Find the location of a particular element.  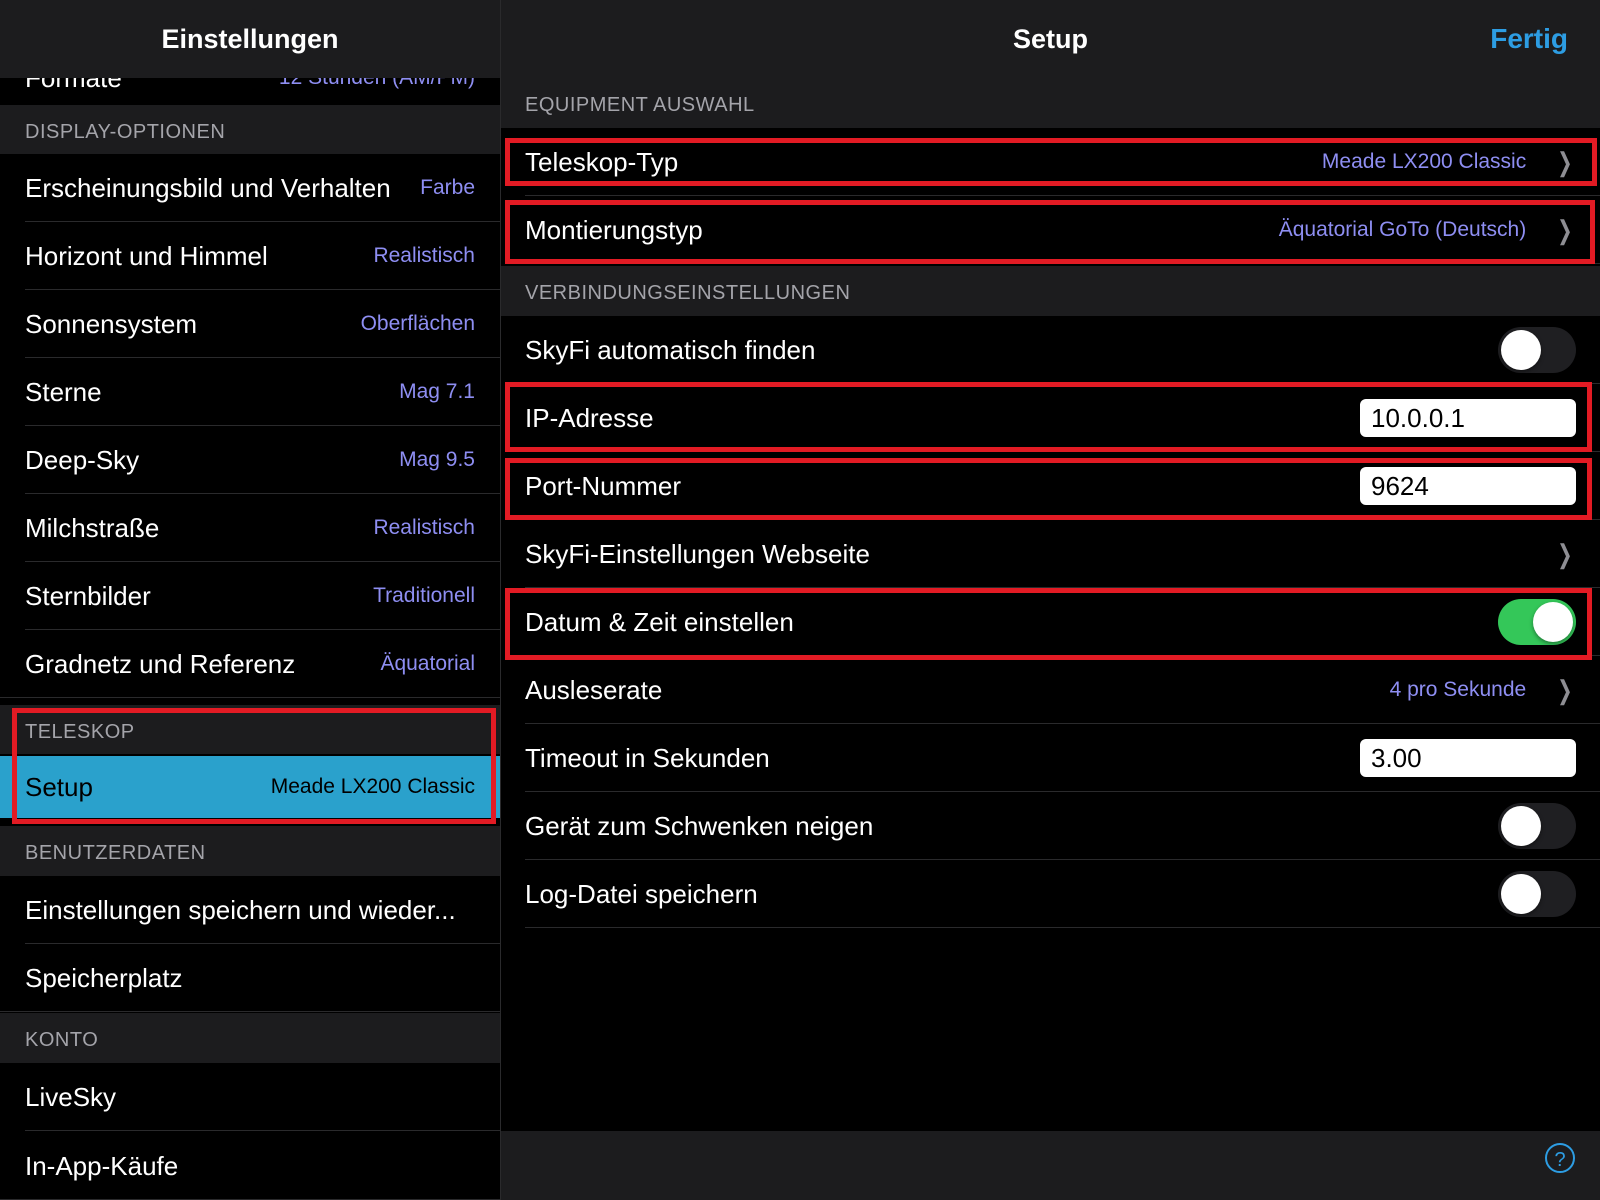

setup-navbar: Setup Fertig is located at coordinates (1050, 39).